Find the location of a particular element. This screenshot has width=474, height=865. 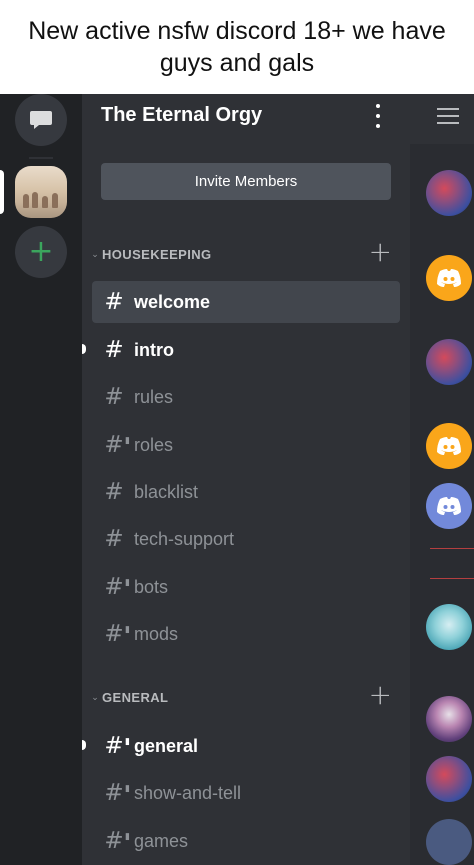

member-list-panel is located at coordinates (442, 479).